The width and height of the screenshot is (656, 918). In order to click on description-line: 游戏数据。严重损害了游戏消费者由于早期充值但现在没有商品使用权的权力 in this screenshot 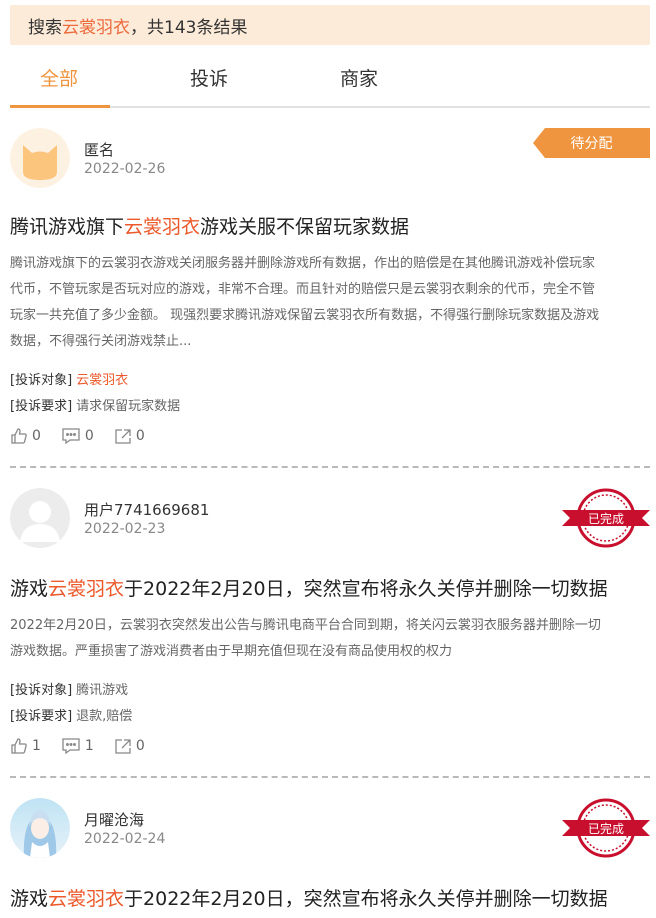, I will do `click(231, 651)`.